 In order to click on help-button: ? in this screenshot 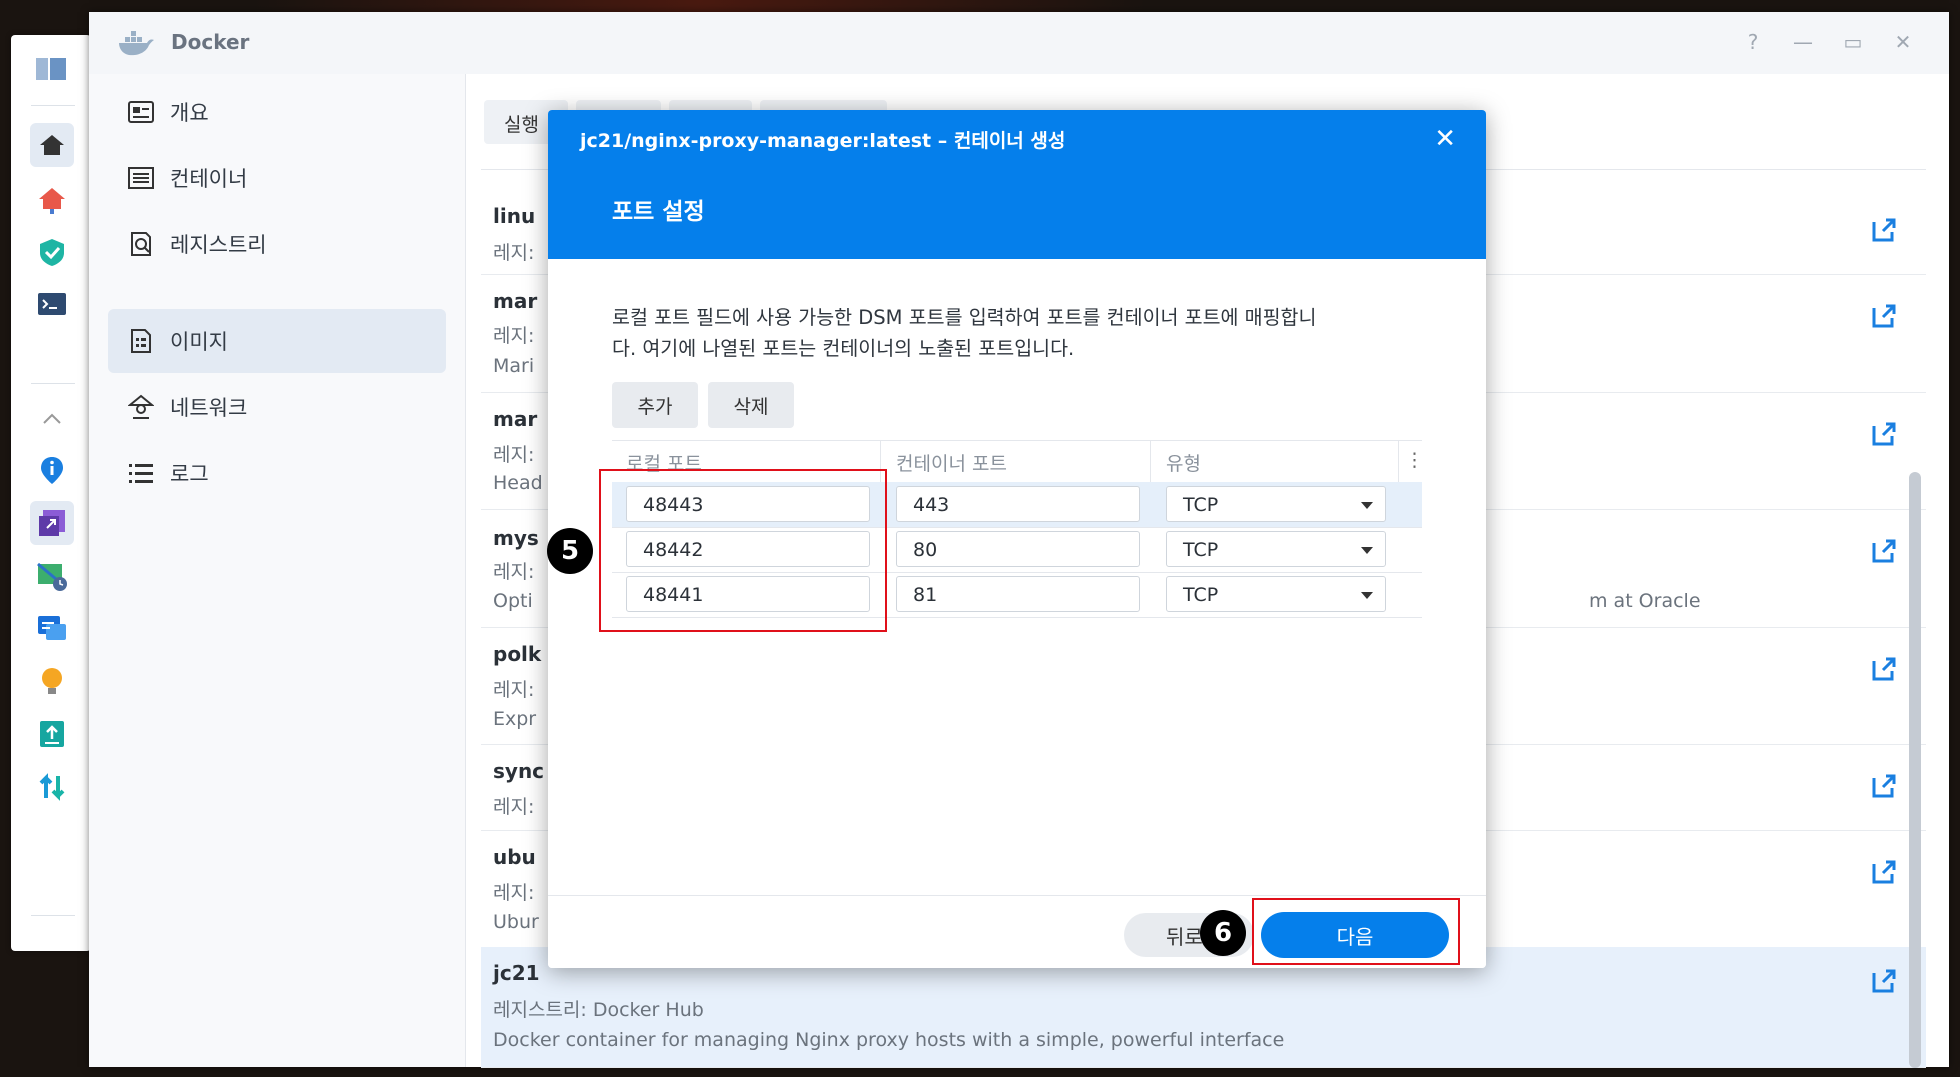, I will do `click(1753, 42)`.